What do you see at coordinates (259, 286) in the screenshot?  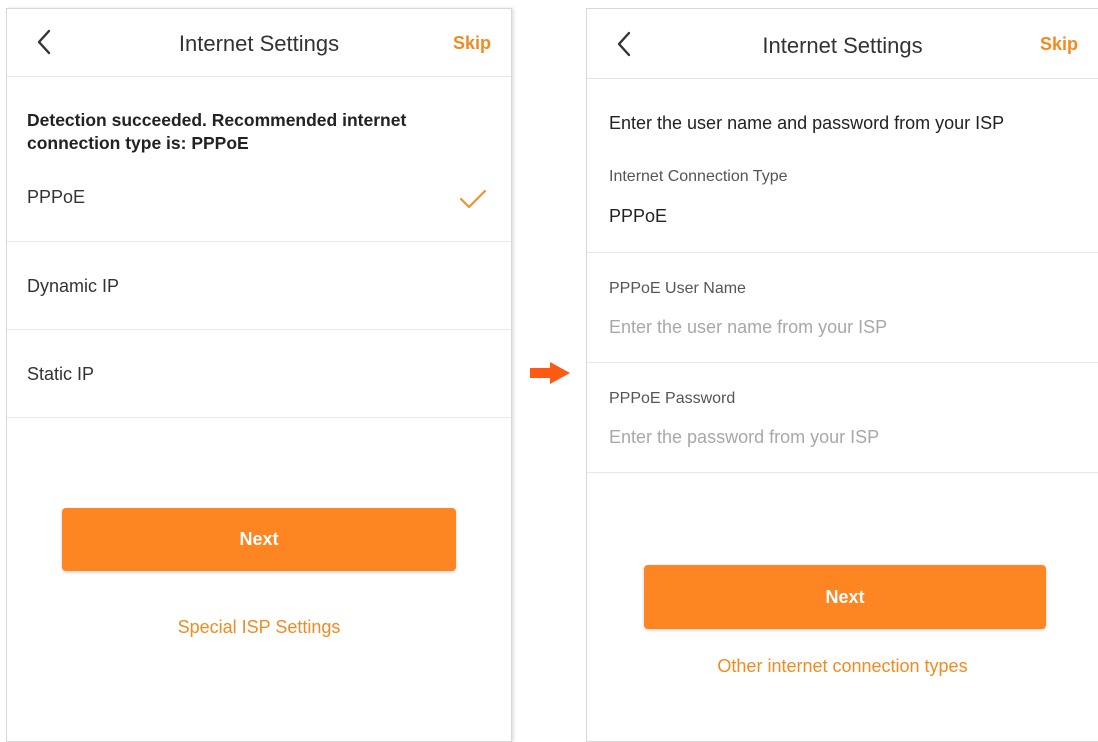 I see `option-dynamic-ip: Dynamic IP` at bounding box center [259, 286].